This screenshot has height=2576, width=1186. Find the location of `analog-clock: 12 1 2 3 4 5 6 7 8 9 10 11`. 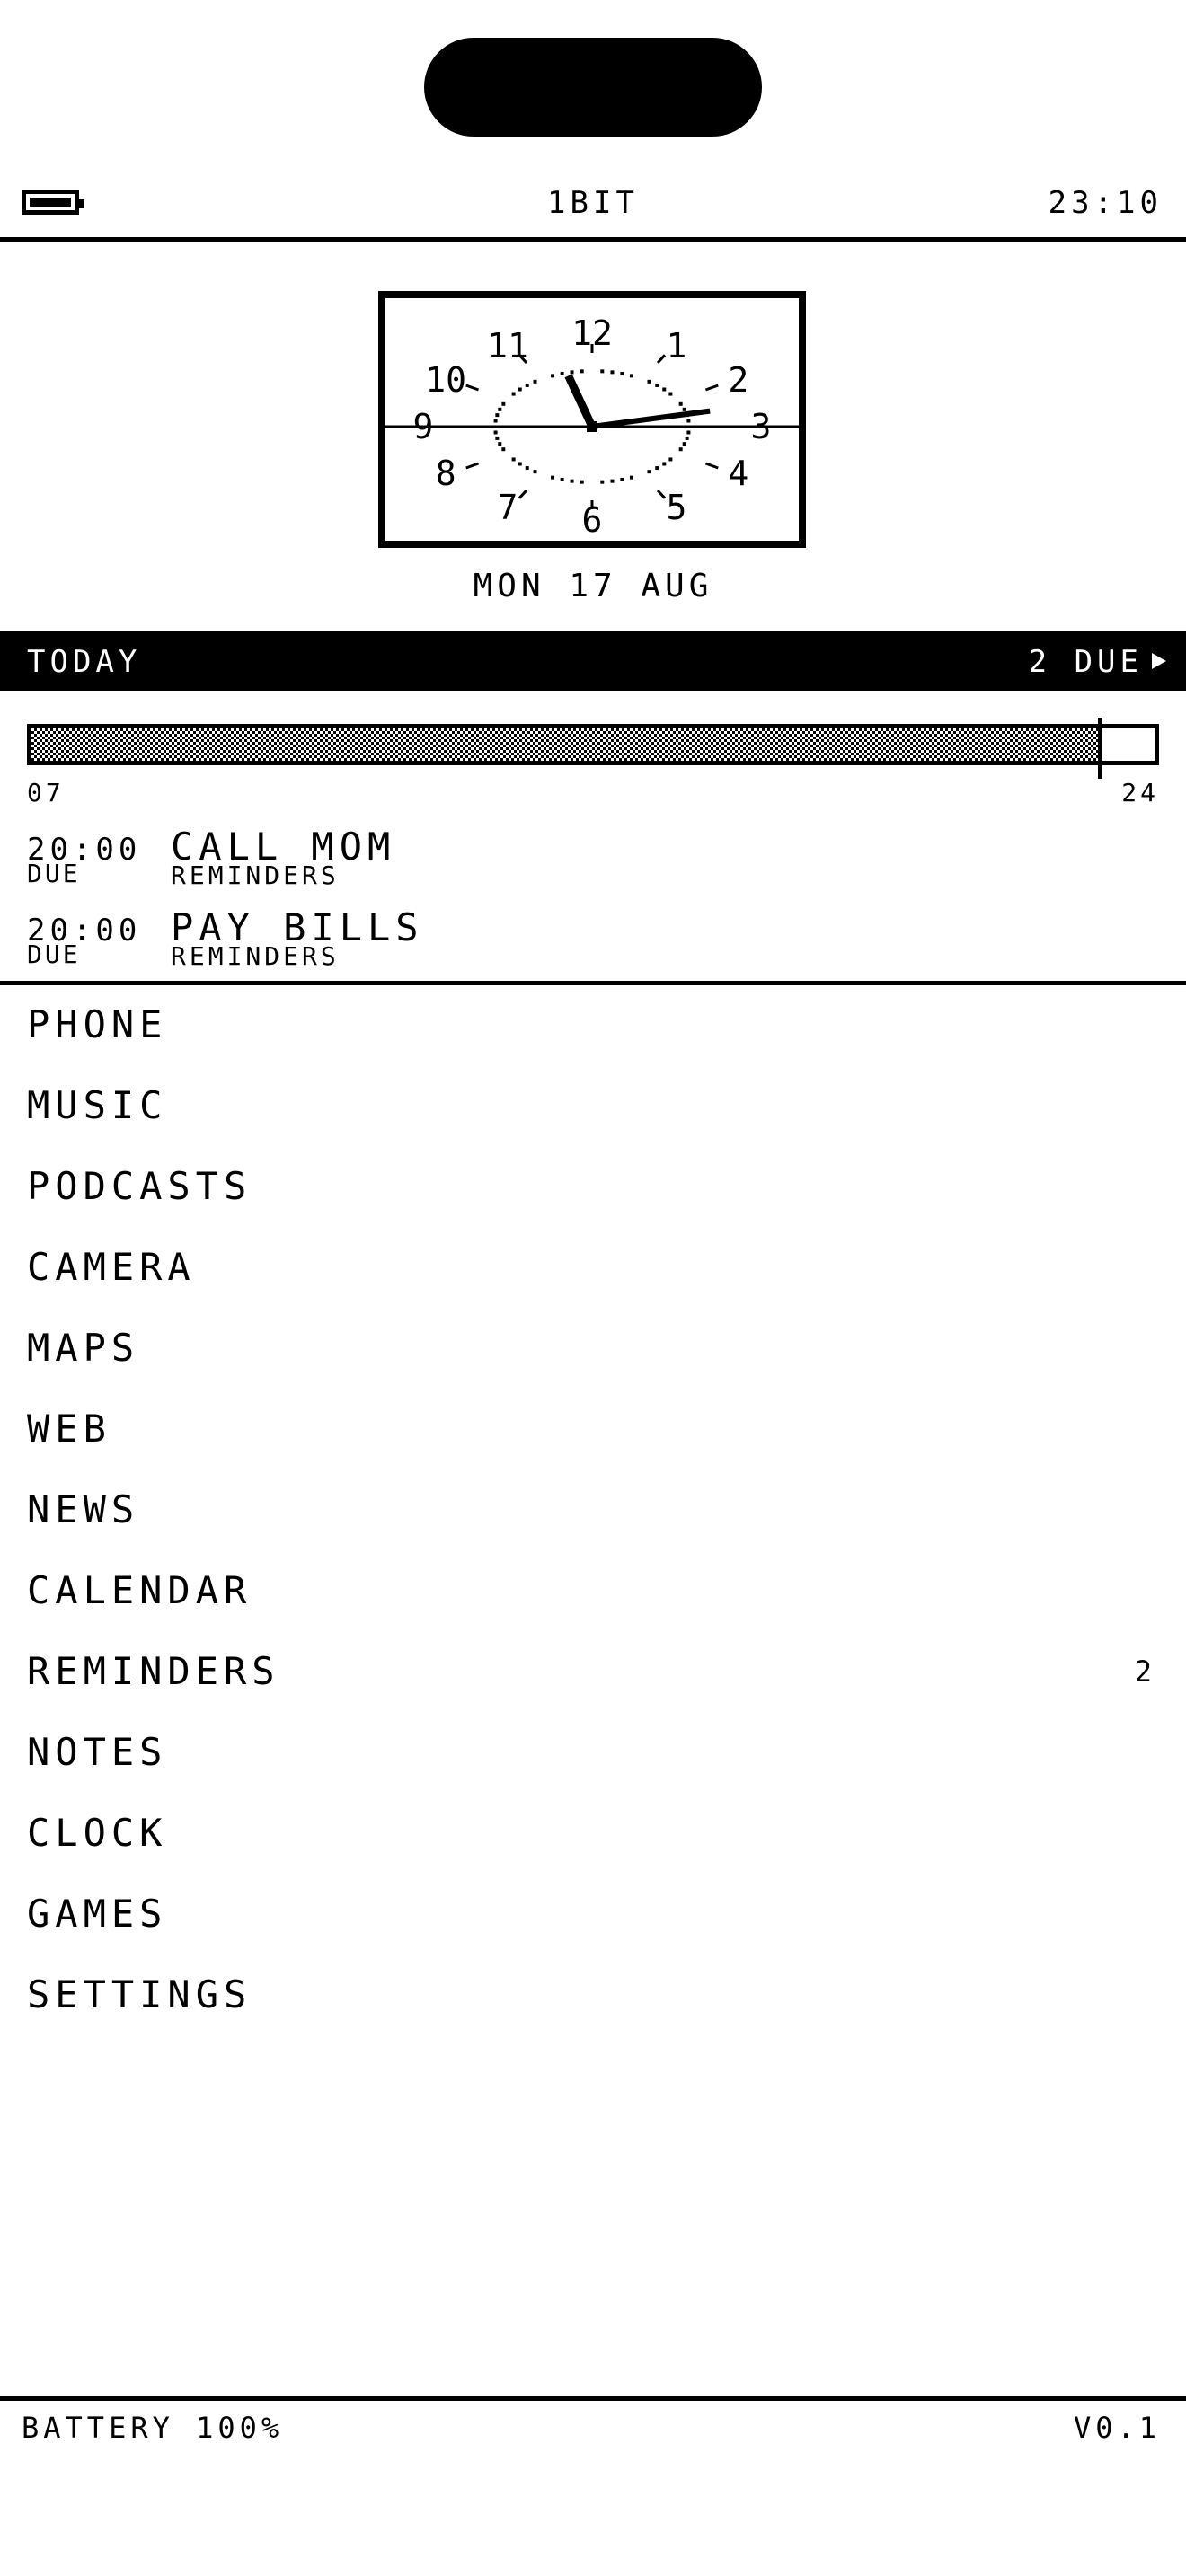

analog-clock: 12 1 2 3 4 5 6 7 8 9 10 11 is located at coordinates (592, 419).